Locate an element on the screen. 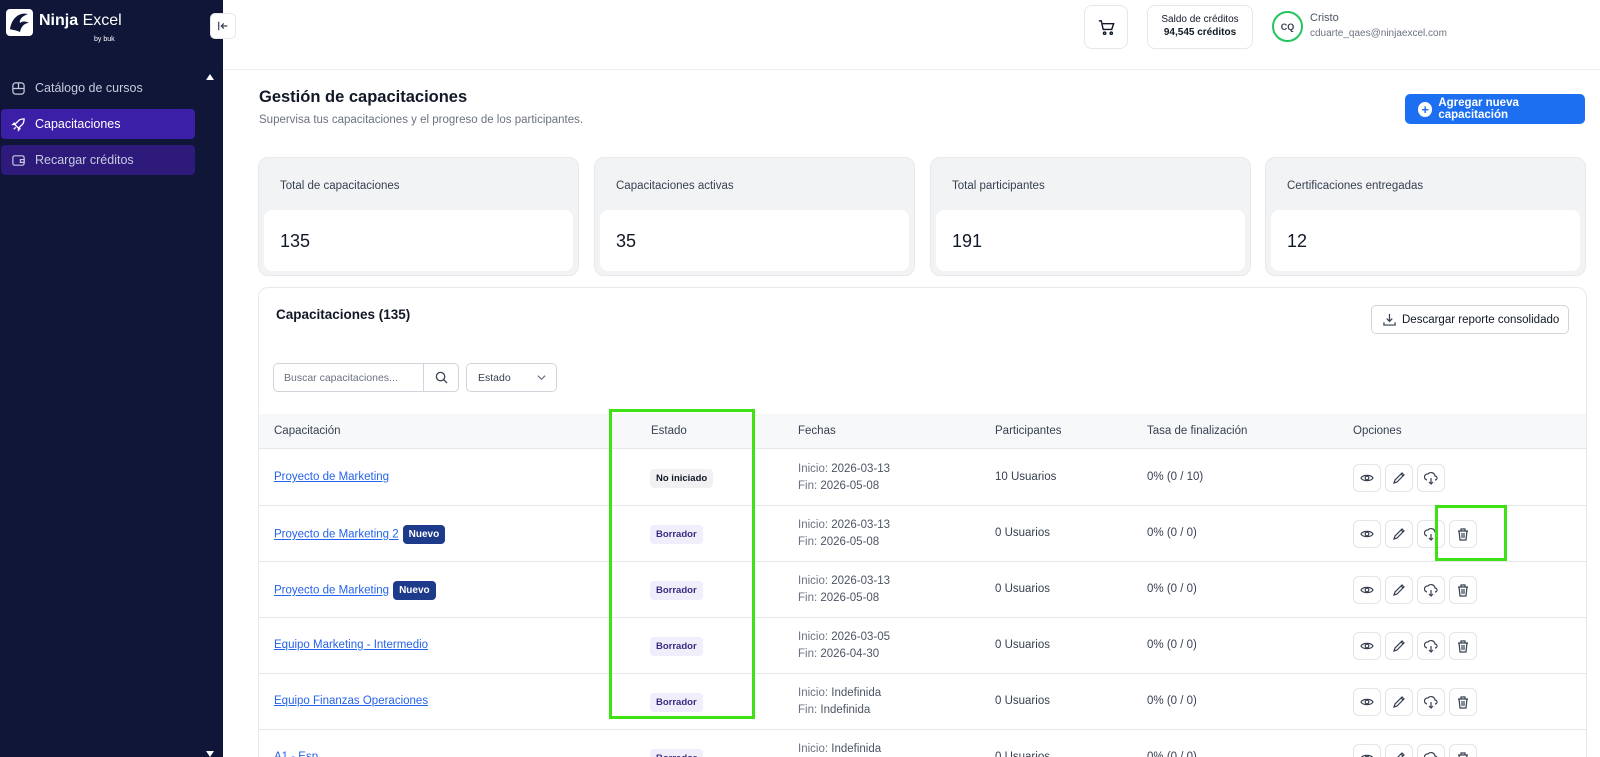 This screenshot has width=1600, height=757. new-badge: Nuevo is located at coordinates (414, 590).